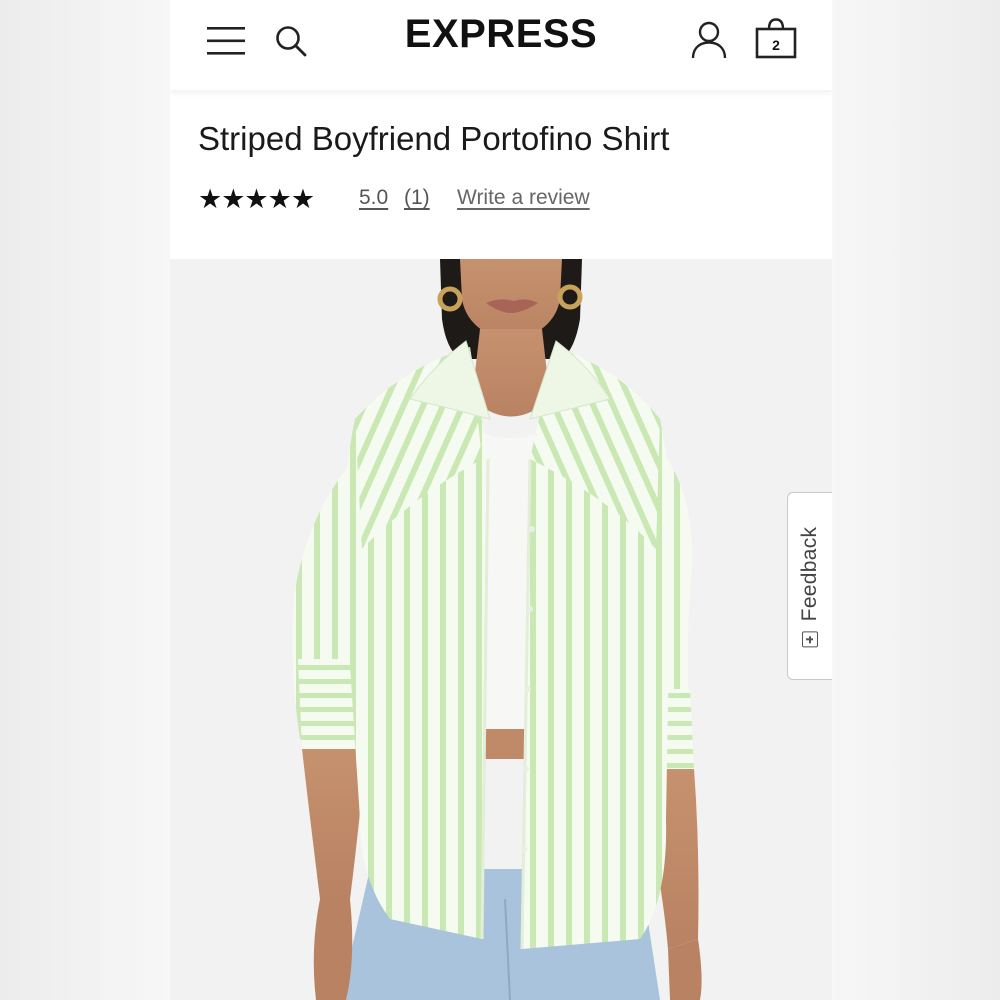 The image size is (1000, 1000). Describe the element at coordinates (776, 45) in the screenshot. I see `cart-count-badge: 2` at that location.